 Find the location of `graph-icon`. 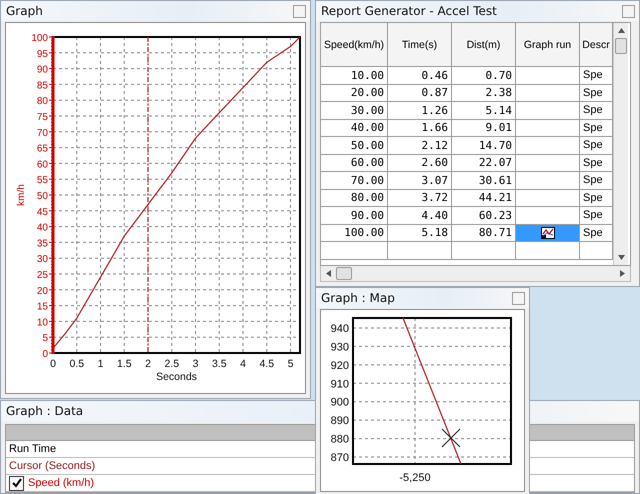

graph-icon is located at coordinates (547, 232).